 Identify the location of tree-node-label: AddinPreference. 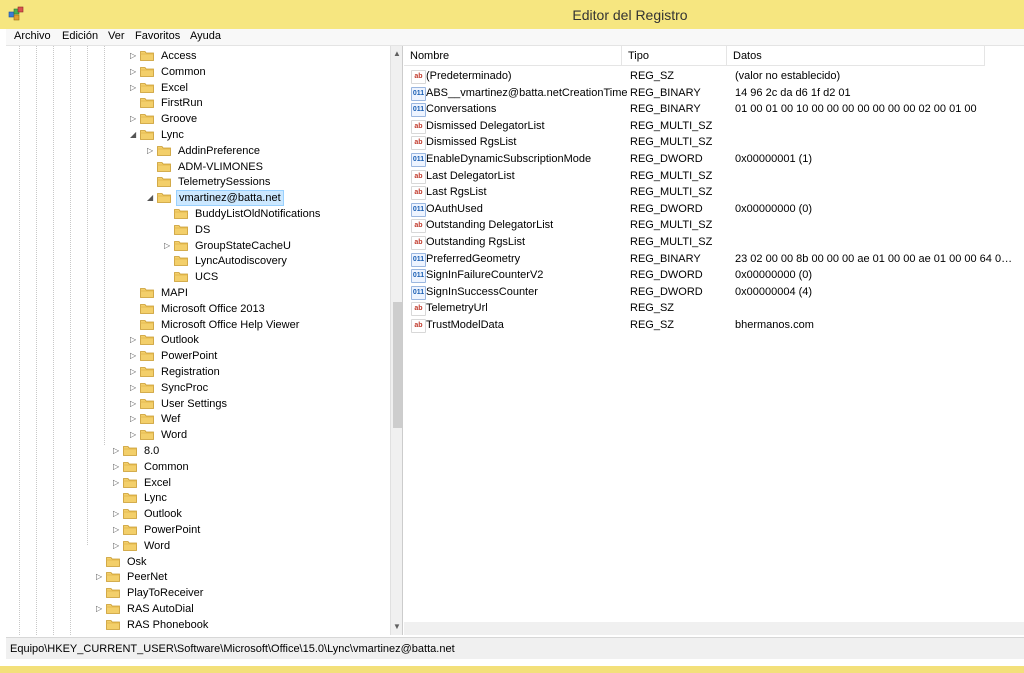
(219, 150).